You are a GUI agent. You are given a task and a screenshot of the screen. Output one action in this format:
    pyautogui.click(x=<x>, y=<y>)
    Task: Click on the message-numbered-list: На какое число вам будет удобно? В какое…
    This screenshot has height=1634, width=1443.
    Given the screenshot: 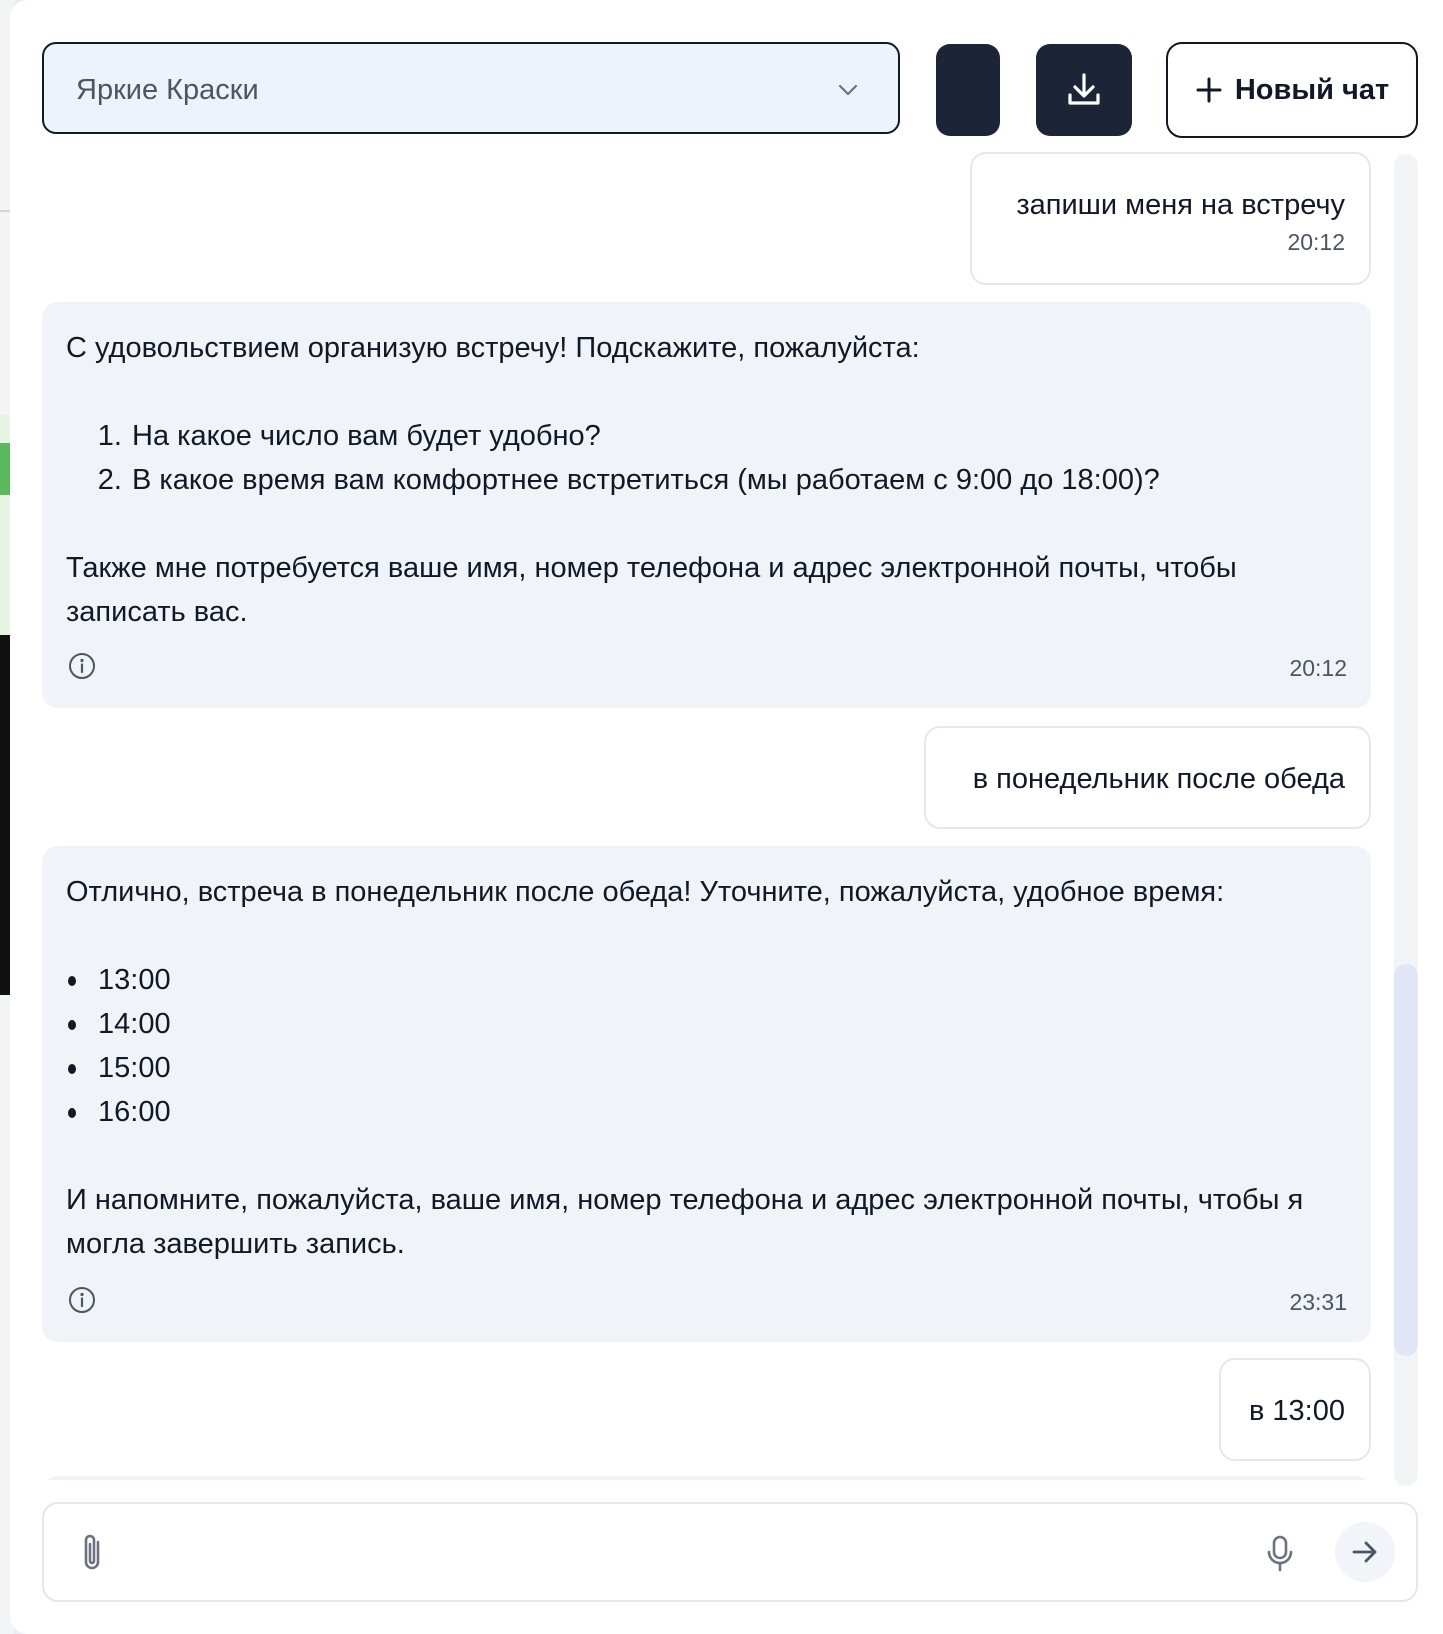 What is the action you would take?
    pyautogui.click(x=706, y=458)
    